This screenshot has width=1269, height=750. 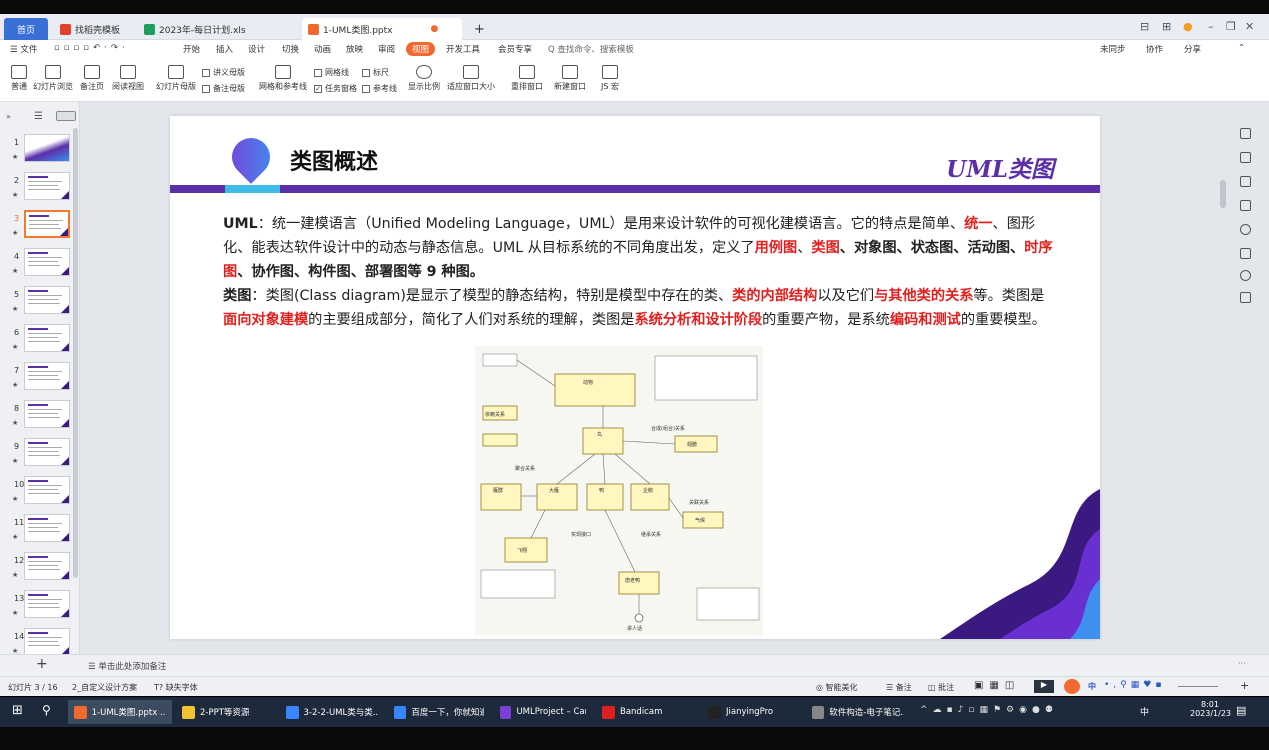 What do you see at coordinates (989, 710) in the screenshot?
I see `system-tray-icons: ^☁▪♪▫▦⚑⚙◉●⚉` at bounding box center [989, 710].